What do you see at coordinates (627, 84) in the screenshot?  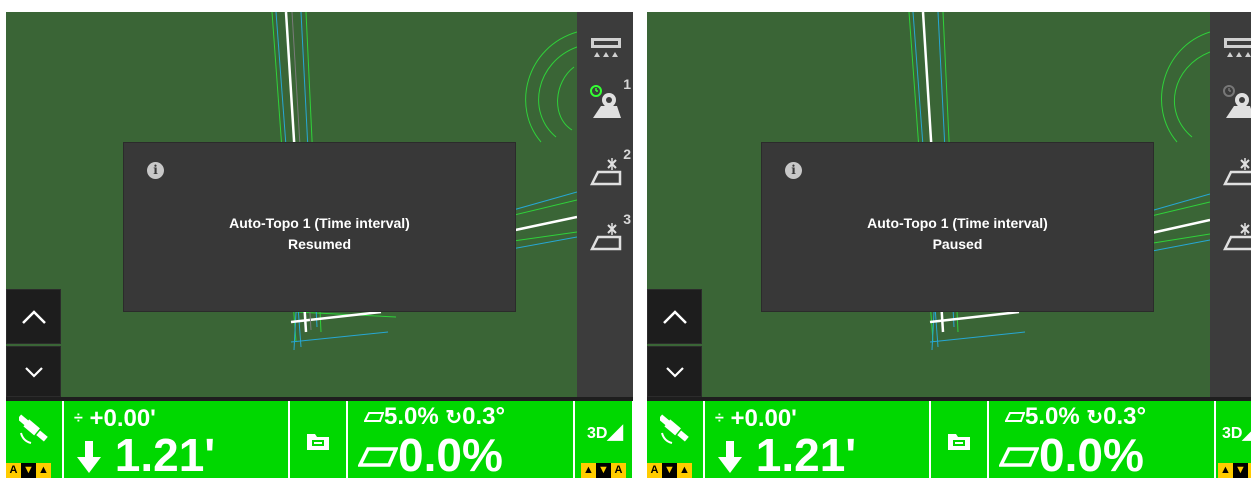 I see `tool-badge: 1` at bounding box center [627, 84].